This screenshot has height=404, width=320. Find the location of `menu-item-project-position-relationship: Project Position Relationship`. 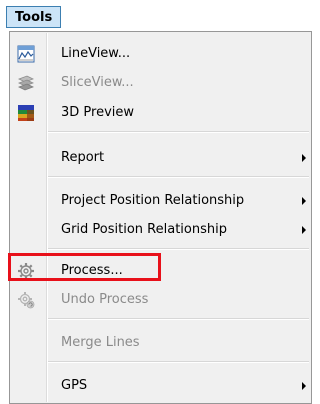

menu-item-project-position-relationship: Project Position Relationship is located at coordinates (160, 201).